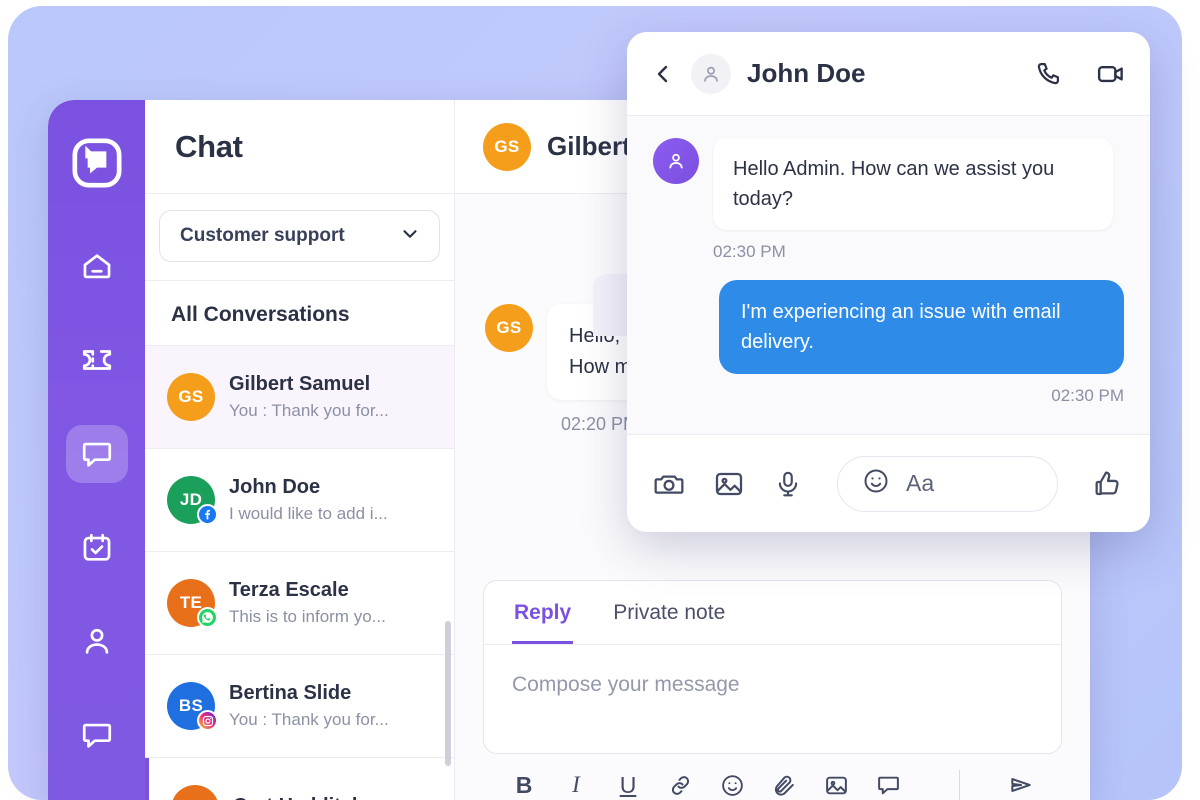  What do you see at coordinates (1021, 785) in the screenshot?
I see `send-icon` at bounding box center [1021, 785].